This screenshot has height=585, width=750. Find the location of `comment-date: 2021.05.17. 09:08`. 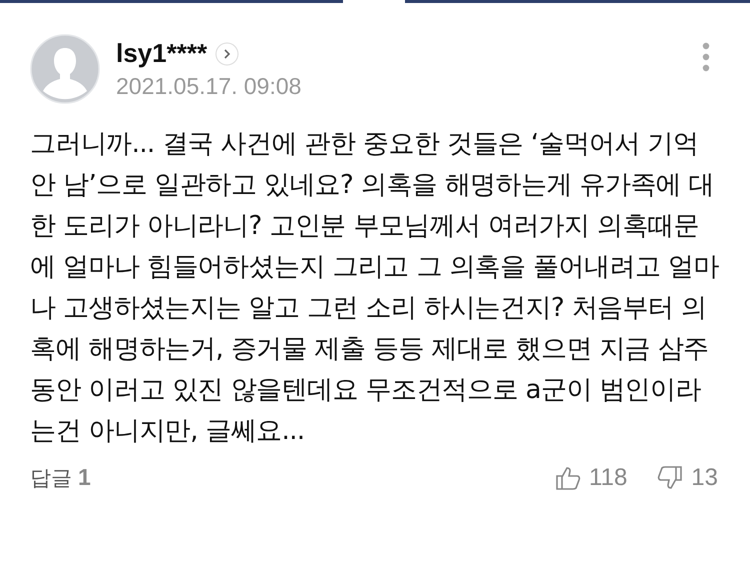

comment-date: 2021.05.17. 09:08 is located at coordinates (209, 86).